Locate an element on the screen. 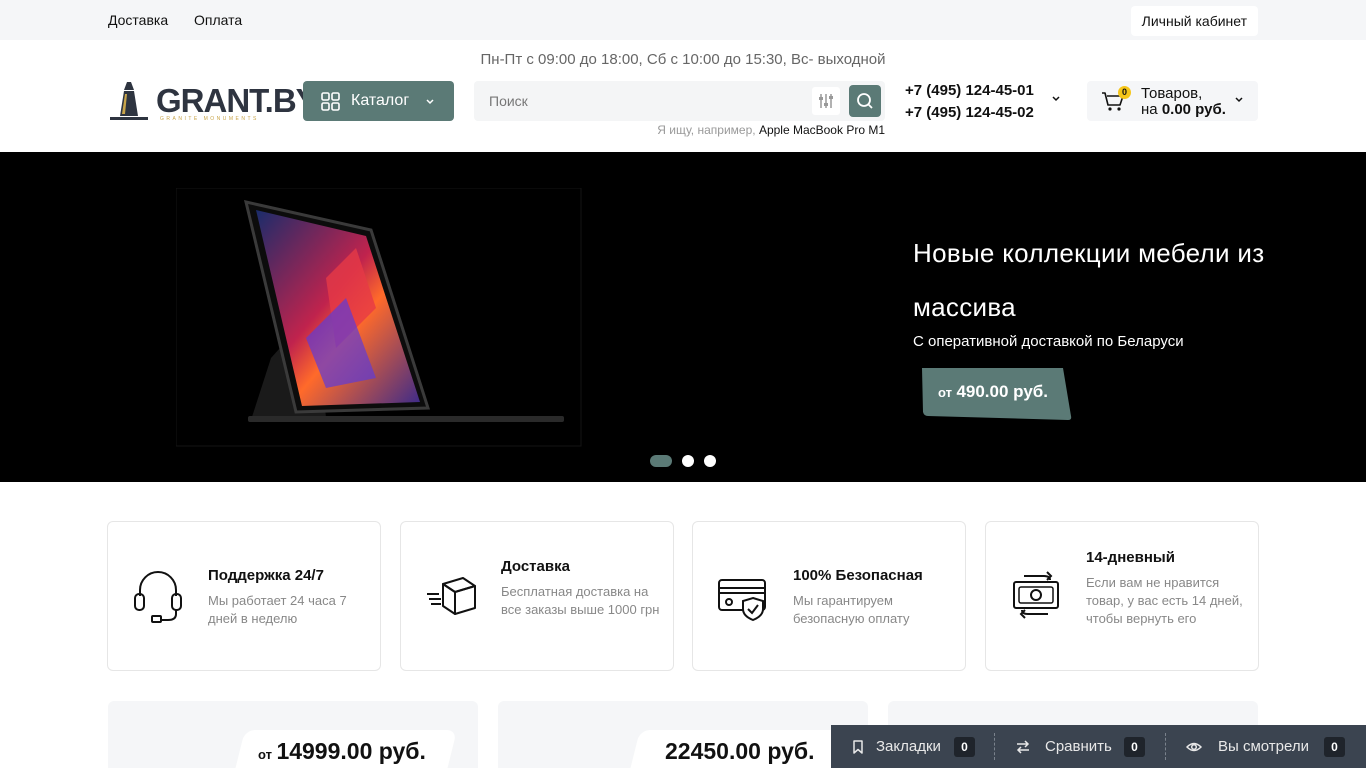 The width and height of the screenshot is (1366, 768). search-input is located at coordinates (639, 101).